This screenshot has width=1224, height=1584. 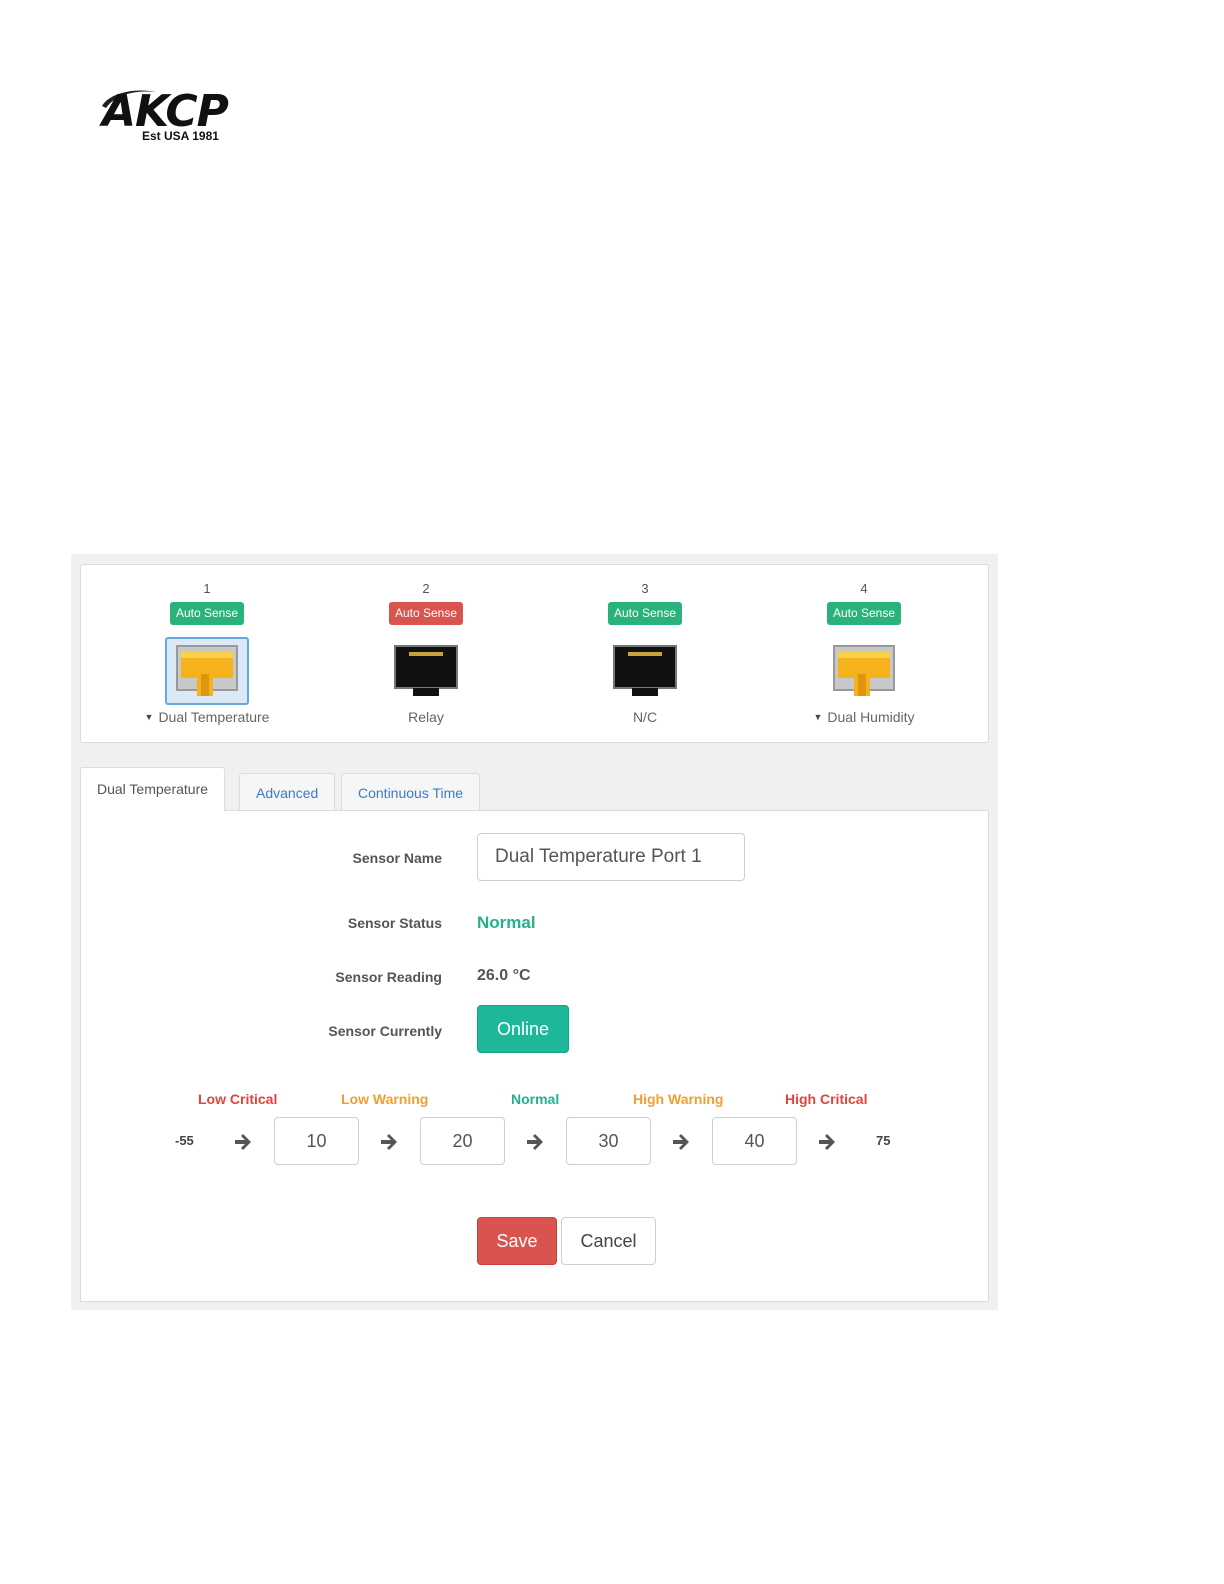 What do you see at coordinates (238, 1099) in the screenshot?
I see `low-critical-label: Low Critical` at bounding box center [238, 1099].